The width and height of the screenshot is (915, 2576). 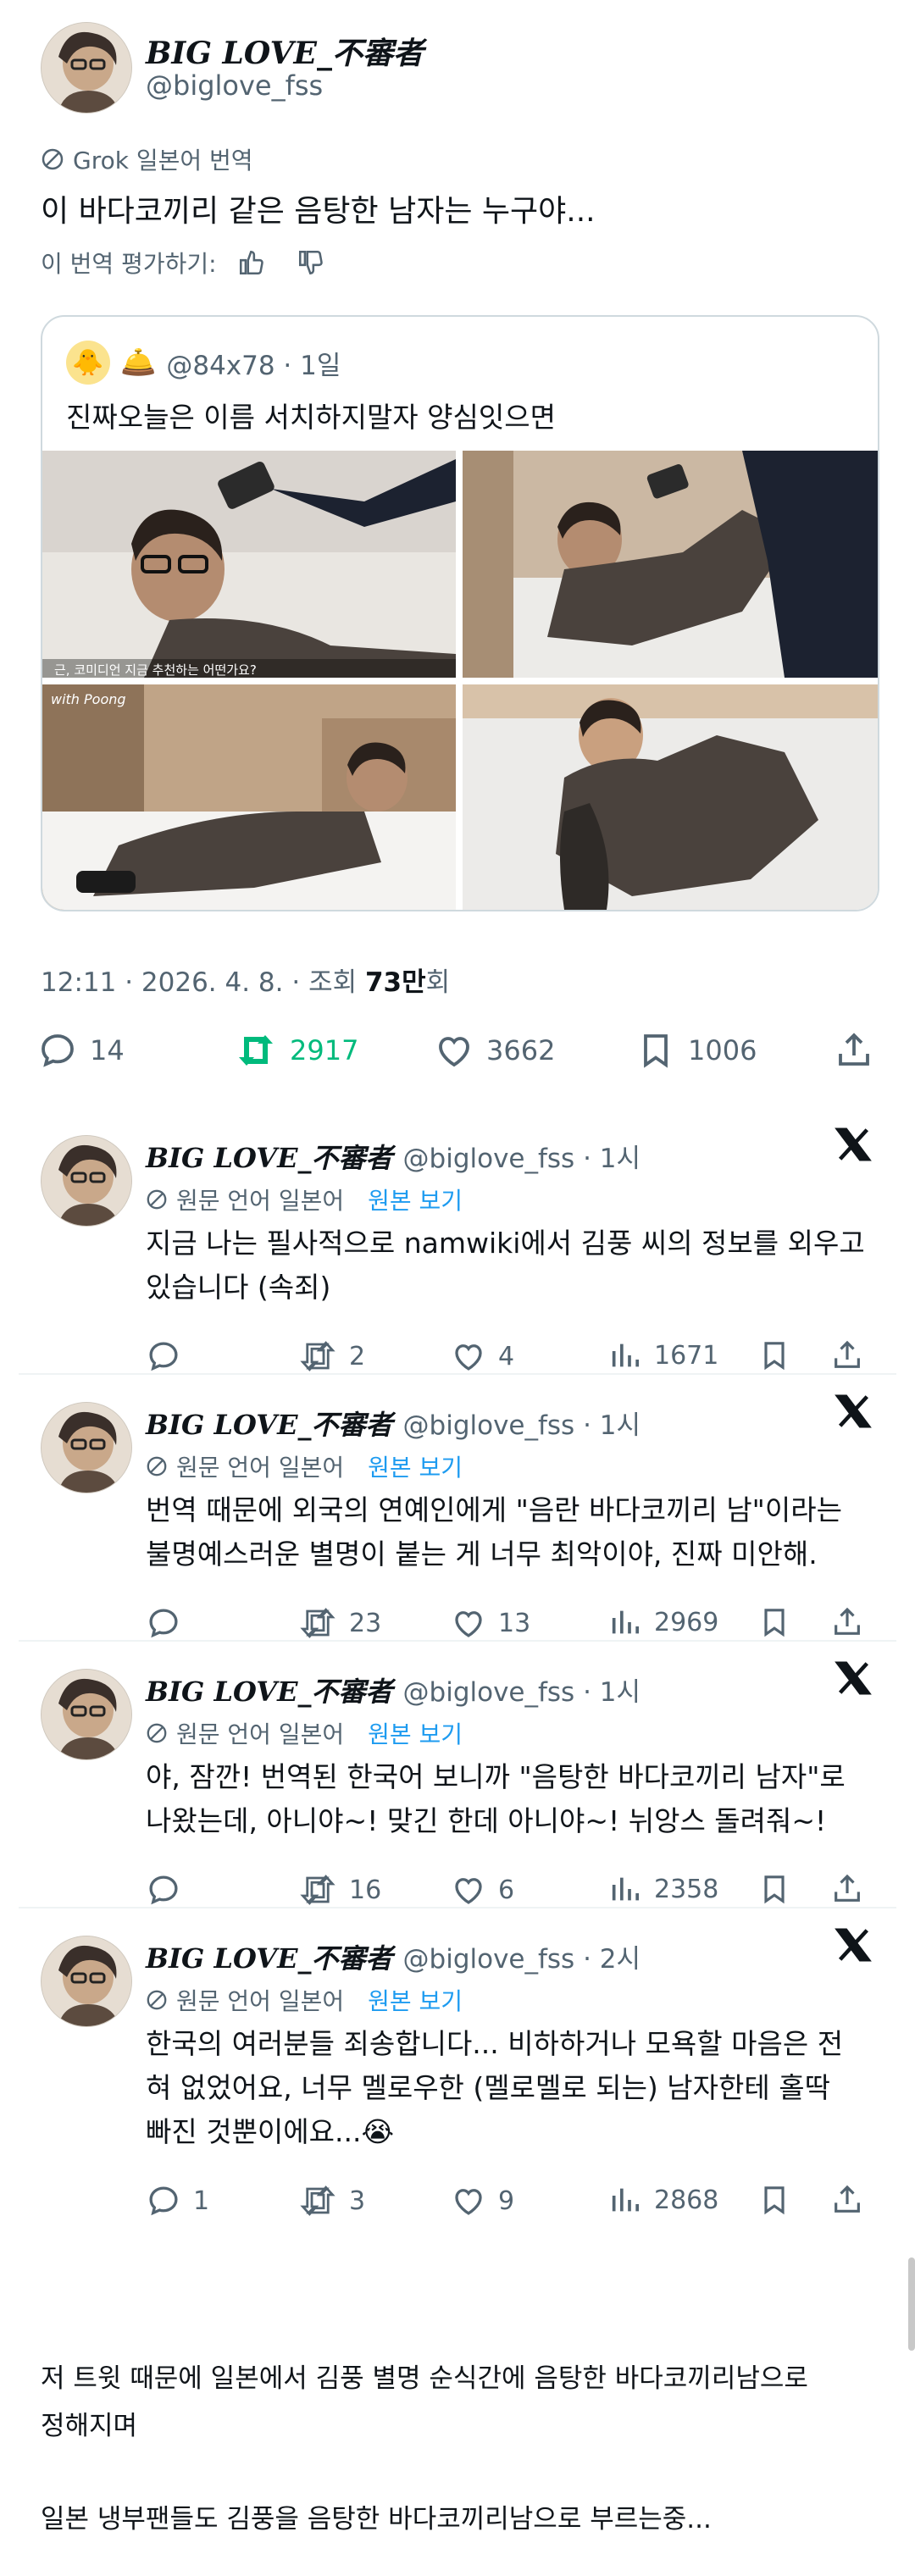 What do you see at coordinates (260, 1468) in the screenshot?
I see `reply-language-label: 원문 언어 일본어` at bounding box center [260, 1468].